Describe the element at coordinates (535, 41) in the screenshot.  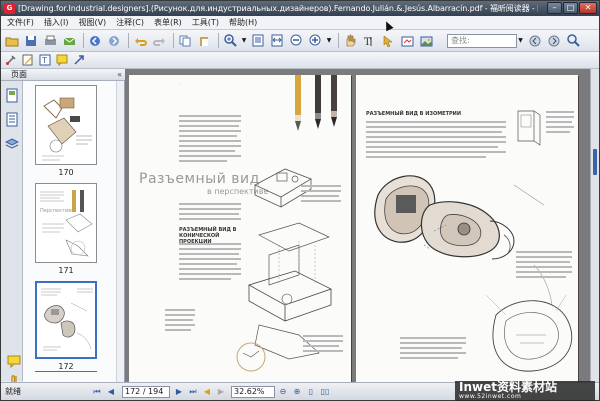
I see `search-prev-icon` at that location.